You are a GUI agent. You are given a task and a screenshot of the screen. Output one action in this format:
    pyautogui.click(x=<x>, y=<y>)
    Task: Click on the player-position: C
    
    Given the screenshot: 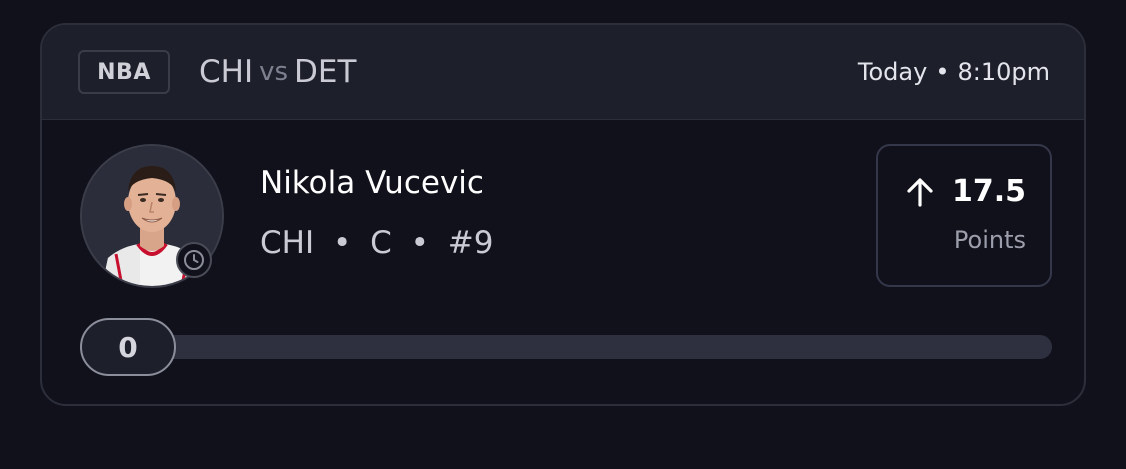 What is the action you would take?
    pyautogui.click(x=381, y=243)
    